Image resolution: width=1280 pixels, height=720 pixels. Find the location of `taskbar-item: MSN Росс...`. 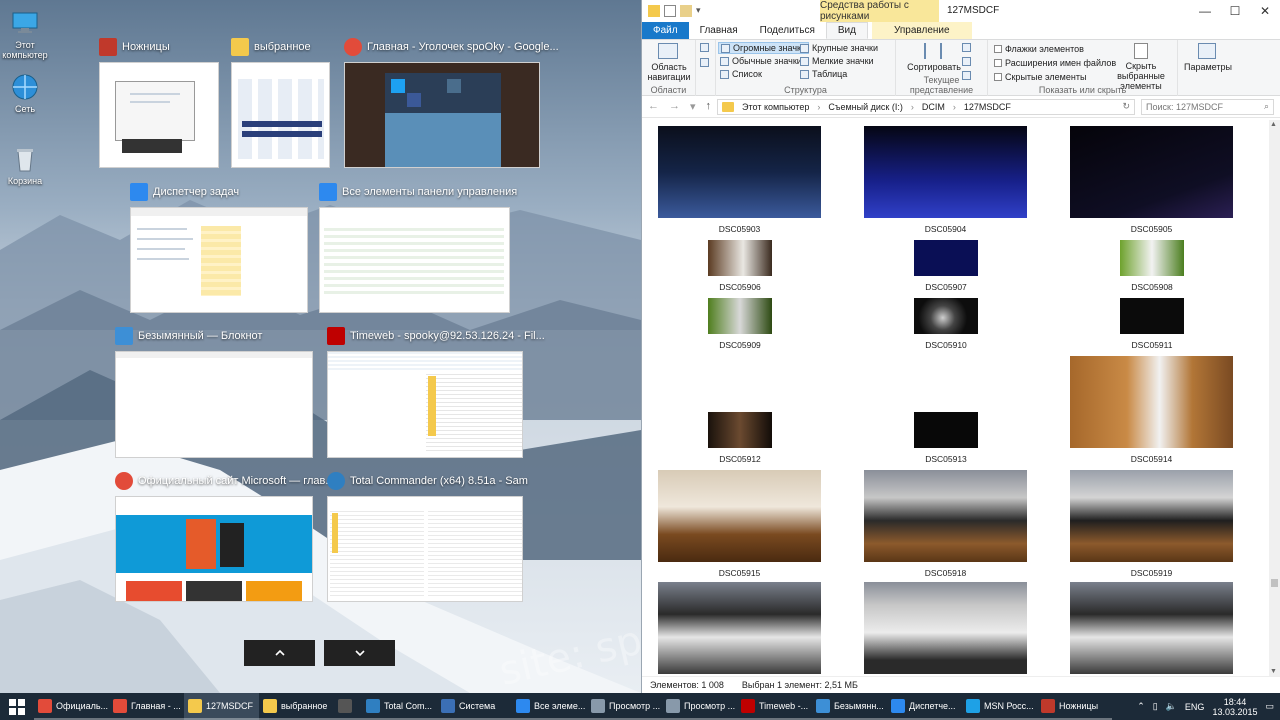

taskbar-item: MSN Росс... is located at coordinates (999, 706).